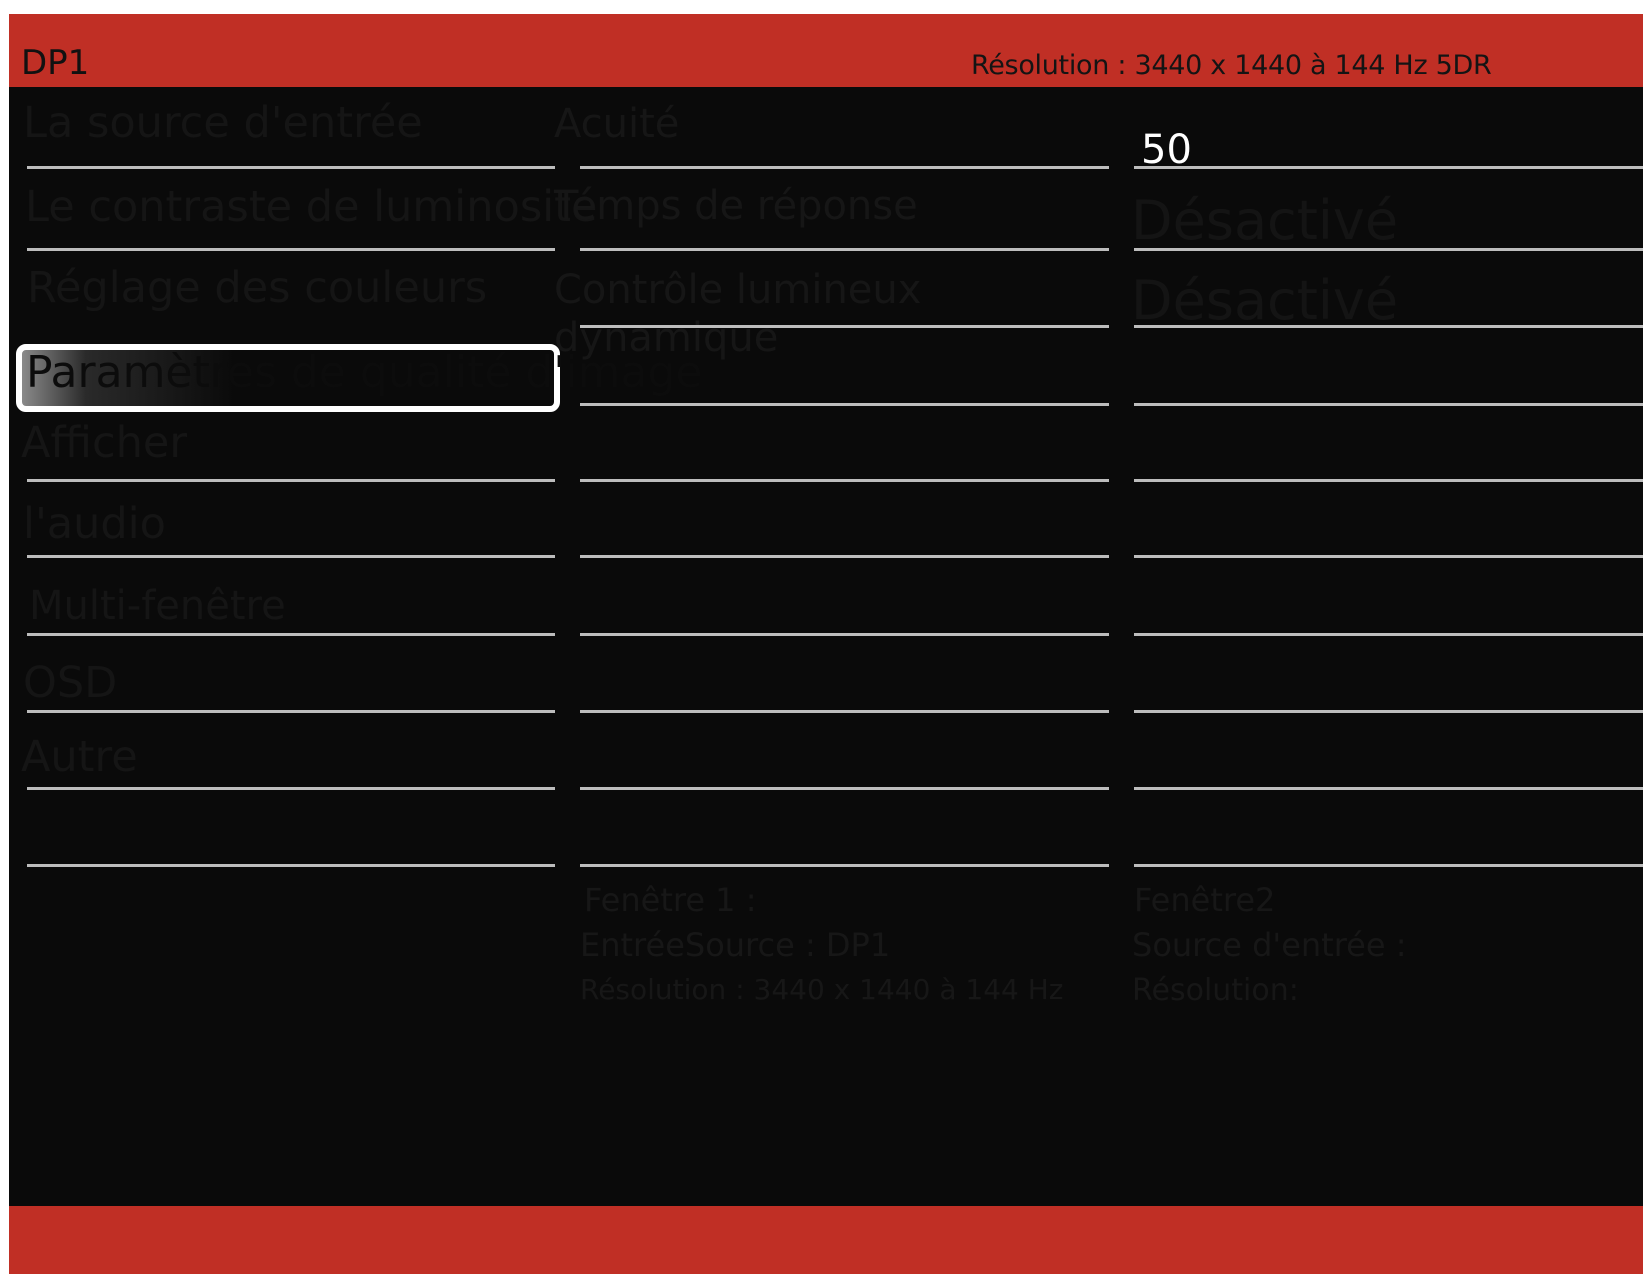 This screenshot has height=1274, width=1643. Describe the element at coordinates (1264, 301) in the screenshot. I see `dynamic-light-control-value: Désactivé` at that location.